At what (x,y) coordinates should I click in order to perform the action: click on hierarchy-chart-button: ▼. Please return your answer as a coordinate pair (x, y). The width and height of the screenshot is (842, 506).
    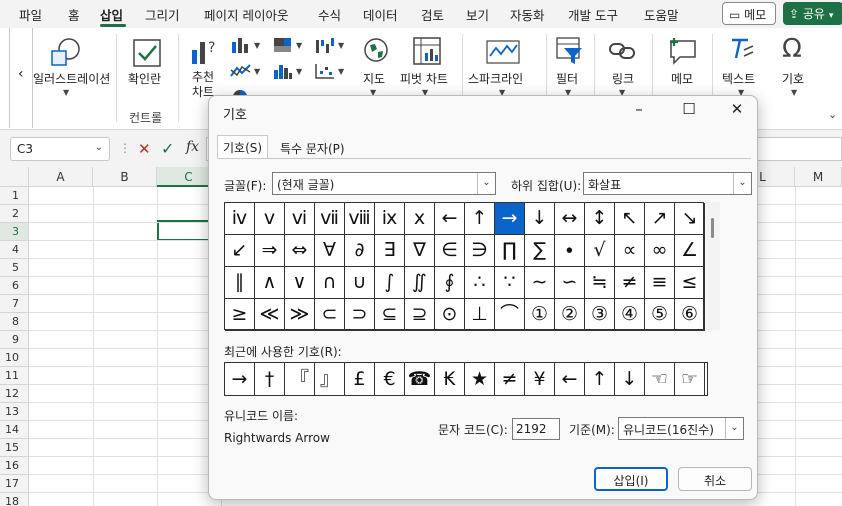
    Looking at the image, I should click on (289, 46).